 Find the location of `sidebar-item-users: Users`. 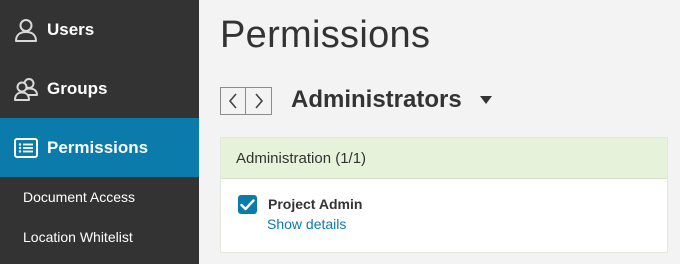

sidebar-item-users: Users is located at coordinates (99, 29).